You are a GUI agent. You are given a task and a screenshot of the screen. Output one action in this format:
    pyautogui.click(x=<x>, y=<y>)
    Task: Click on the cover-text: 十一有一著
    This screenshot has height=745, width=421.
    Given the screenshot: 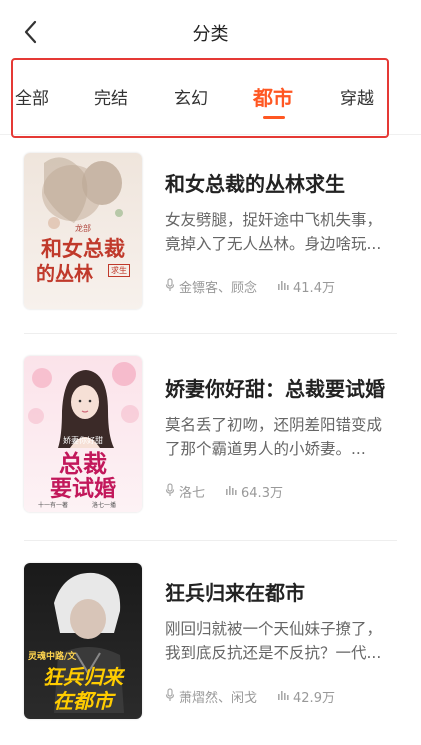 What is the action you would take?
    pyautogui.click(x=53, y=505)
    